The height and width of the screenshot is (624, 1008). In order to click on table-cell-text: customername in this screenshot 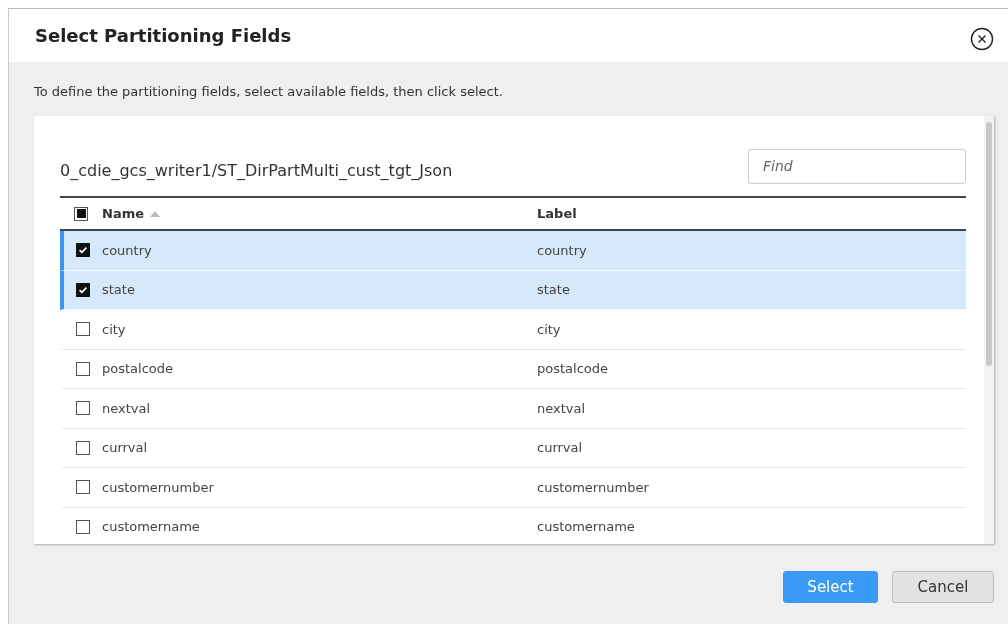, I will do `click(151, 527)`.